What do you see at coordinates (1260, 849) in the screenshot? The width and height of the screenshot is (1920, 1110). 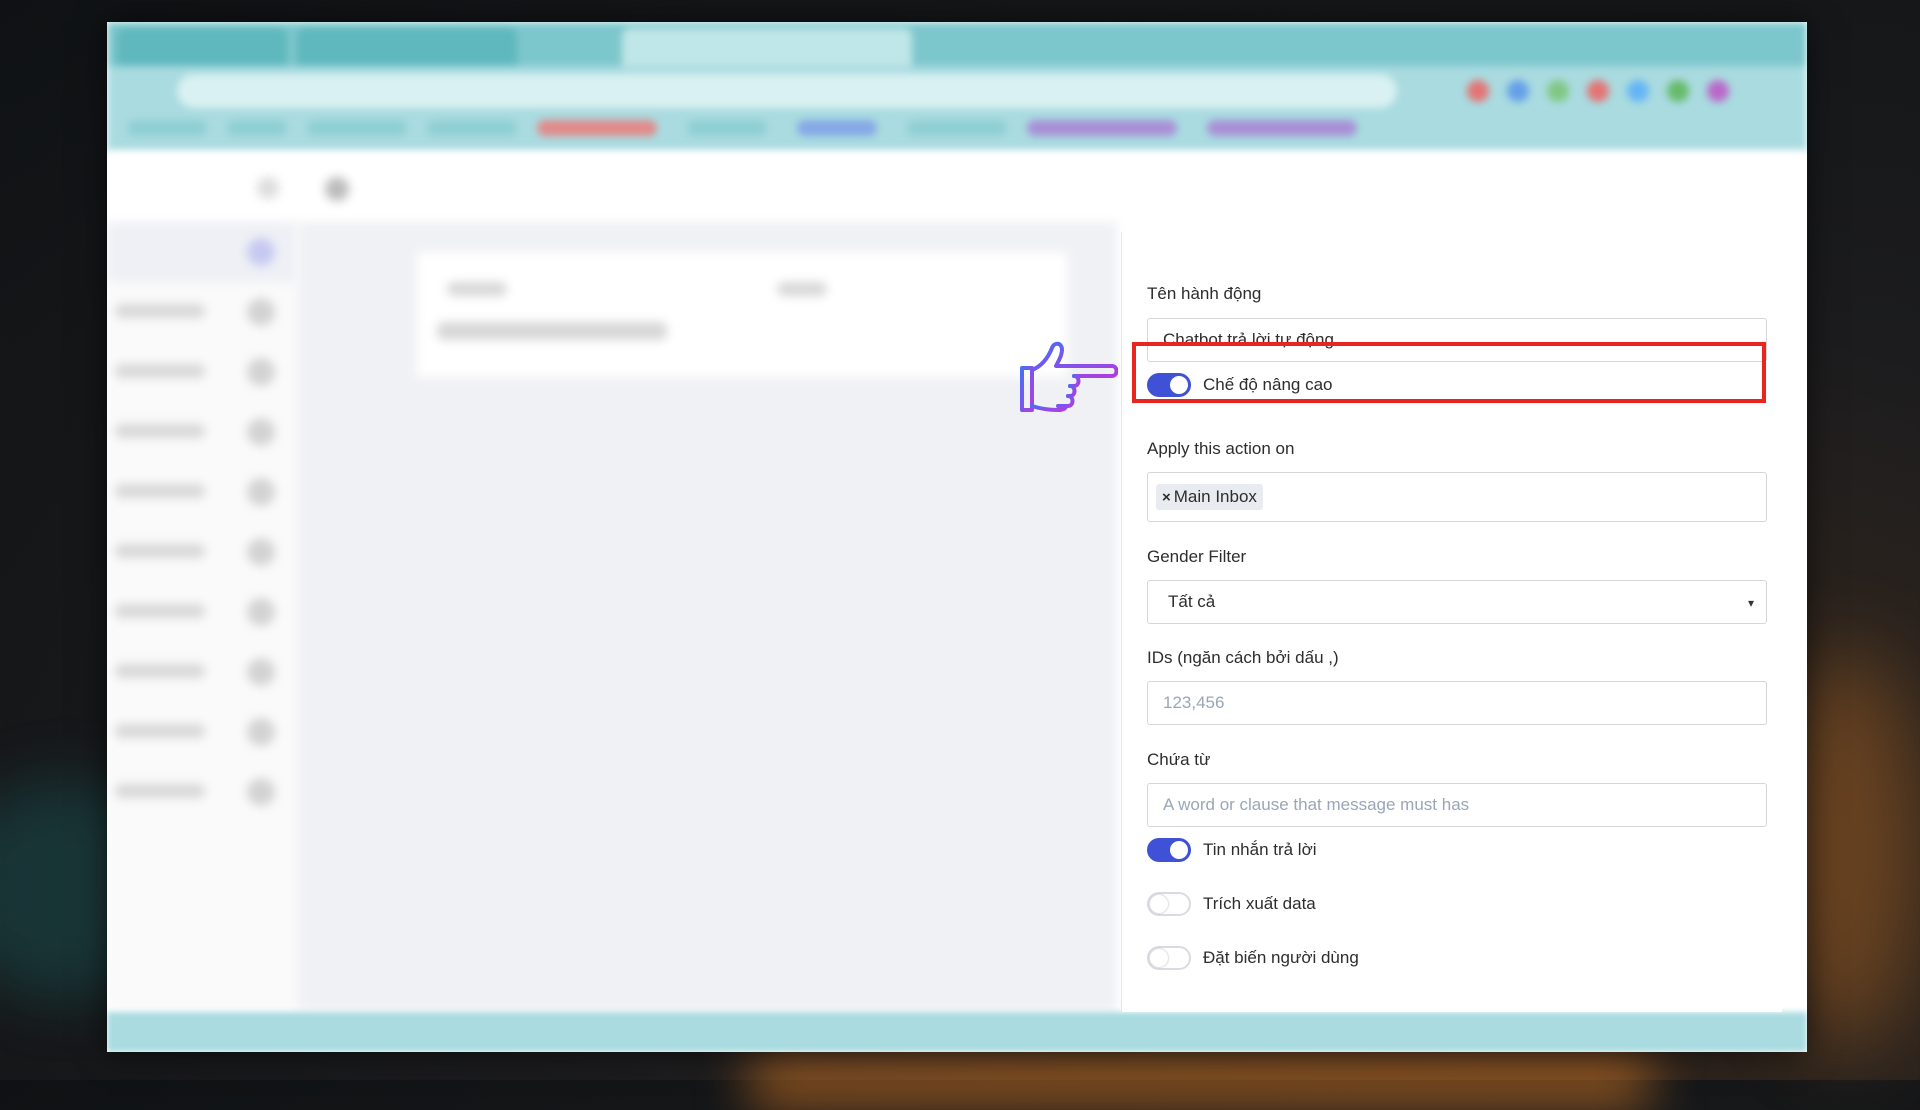 I see `reply-message-label: Tin nhắn trả lời` at bounding box center [1260, 849].